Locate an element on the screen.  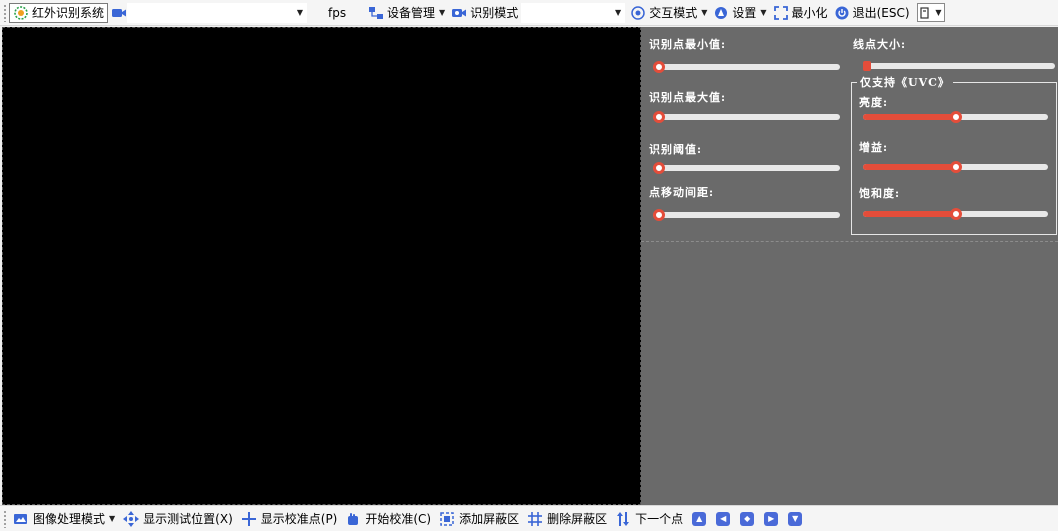
image-mode-label: 图像处理模式 is located at coordinates (69, 519).